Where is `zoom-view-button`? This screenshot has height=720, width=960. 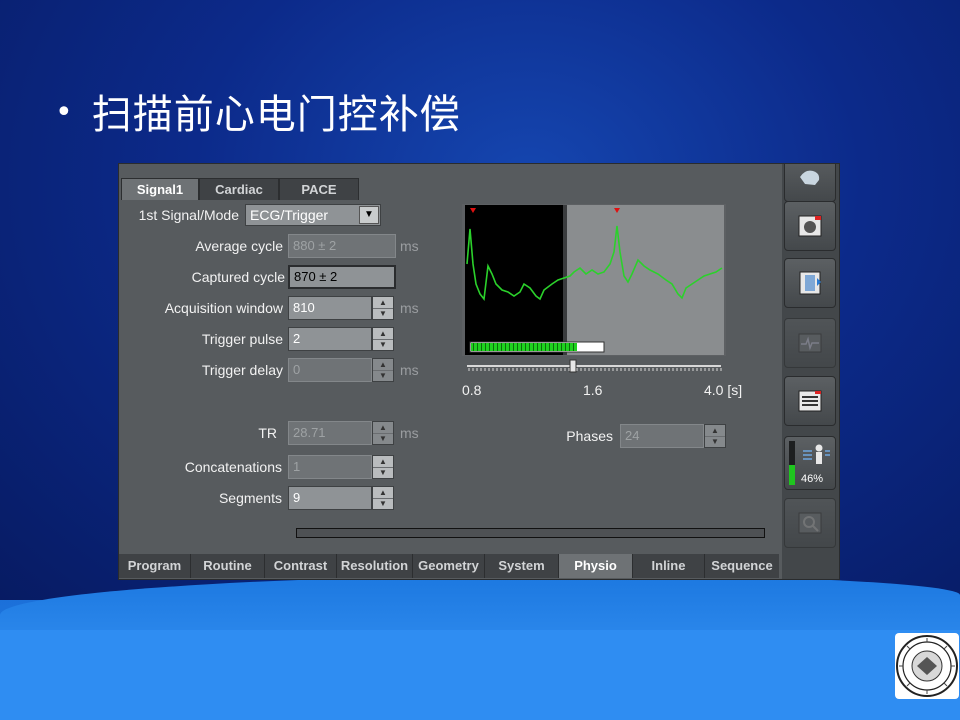
zoom-view-button is located at coordinates (810, 523).